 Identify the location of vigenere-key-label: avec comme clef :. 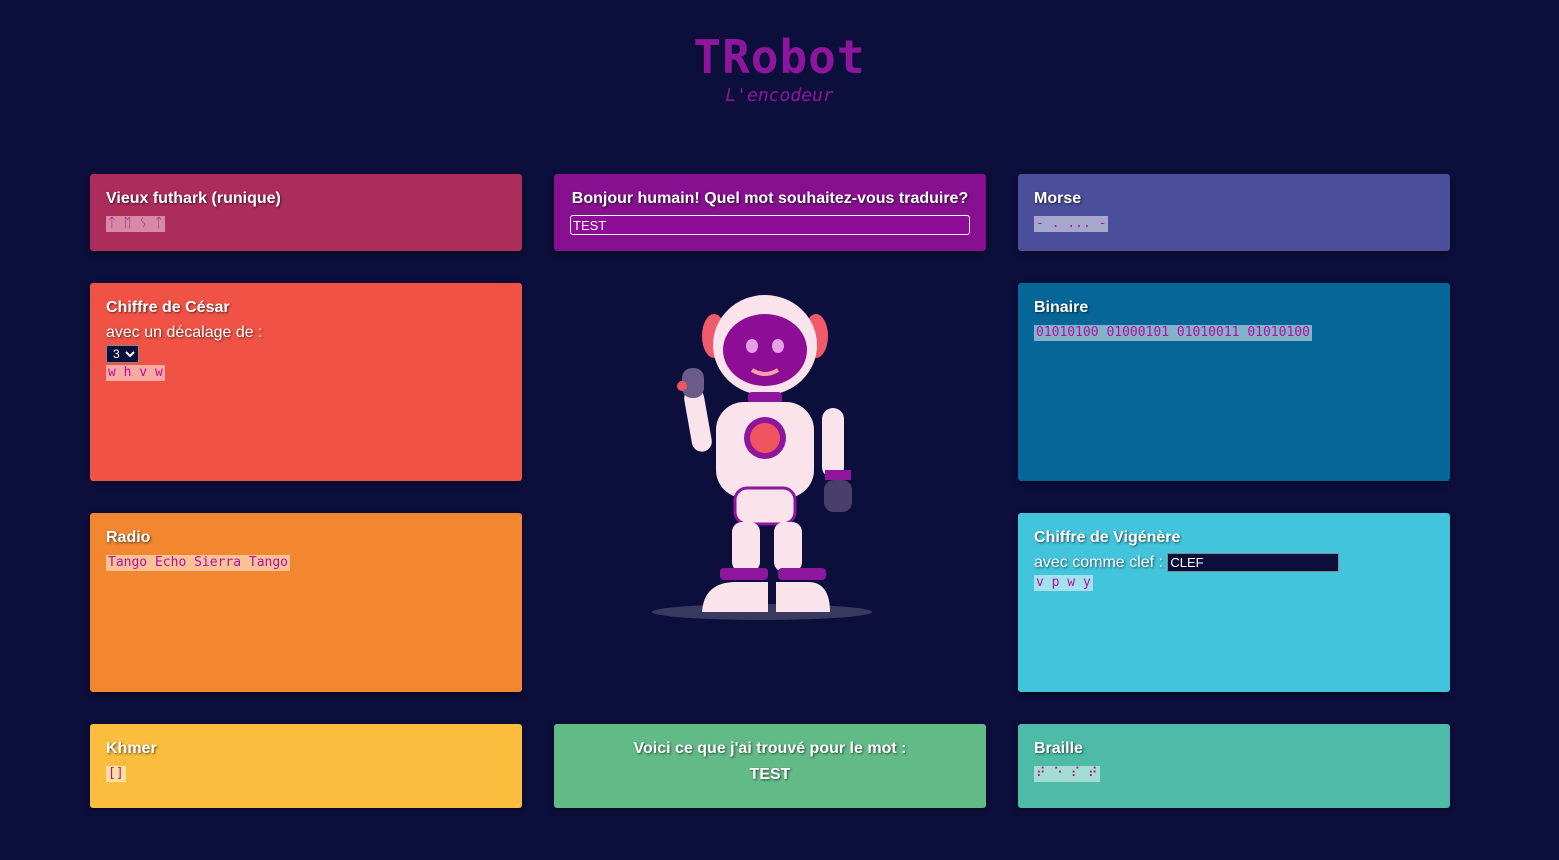
(1098, 562).